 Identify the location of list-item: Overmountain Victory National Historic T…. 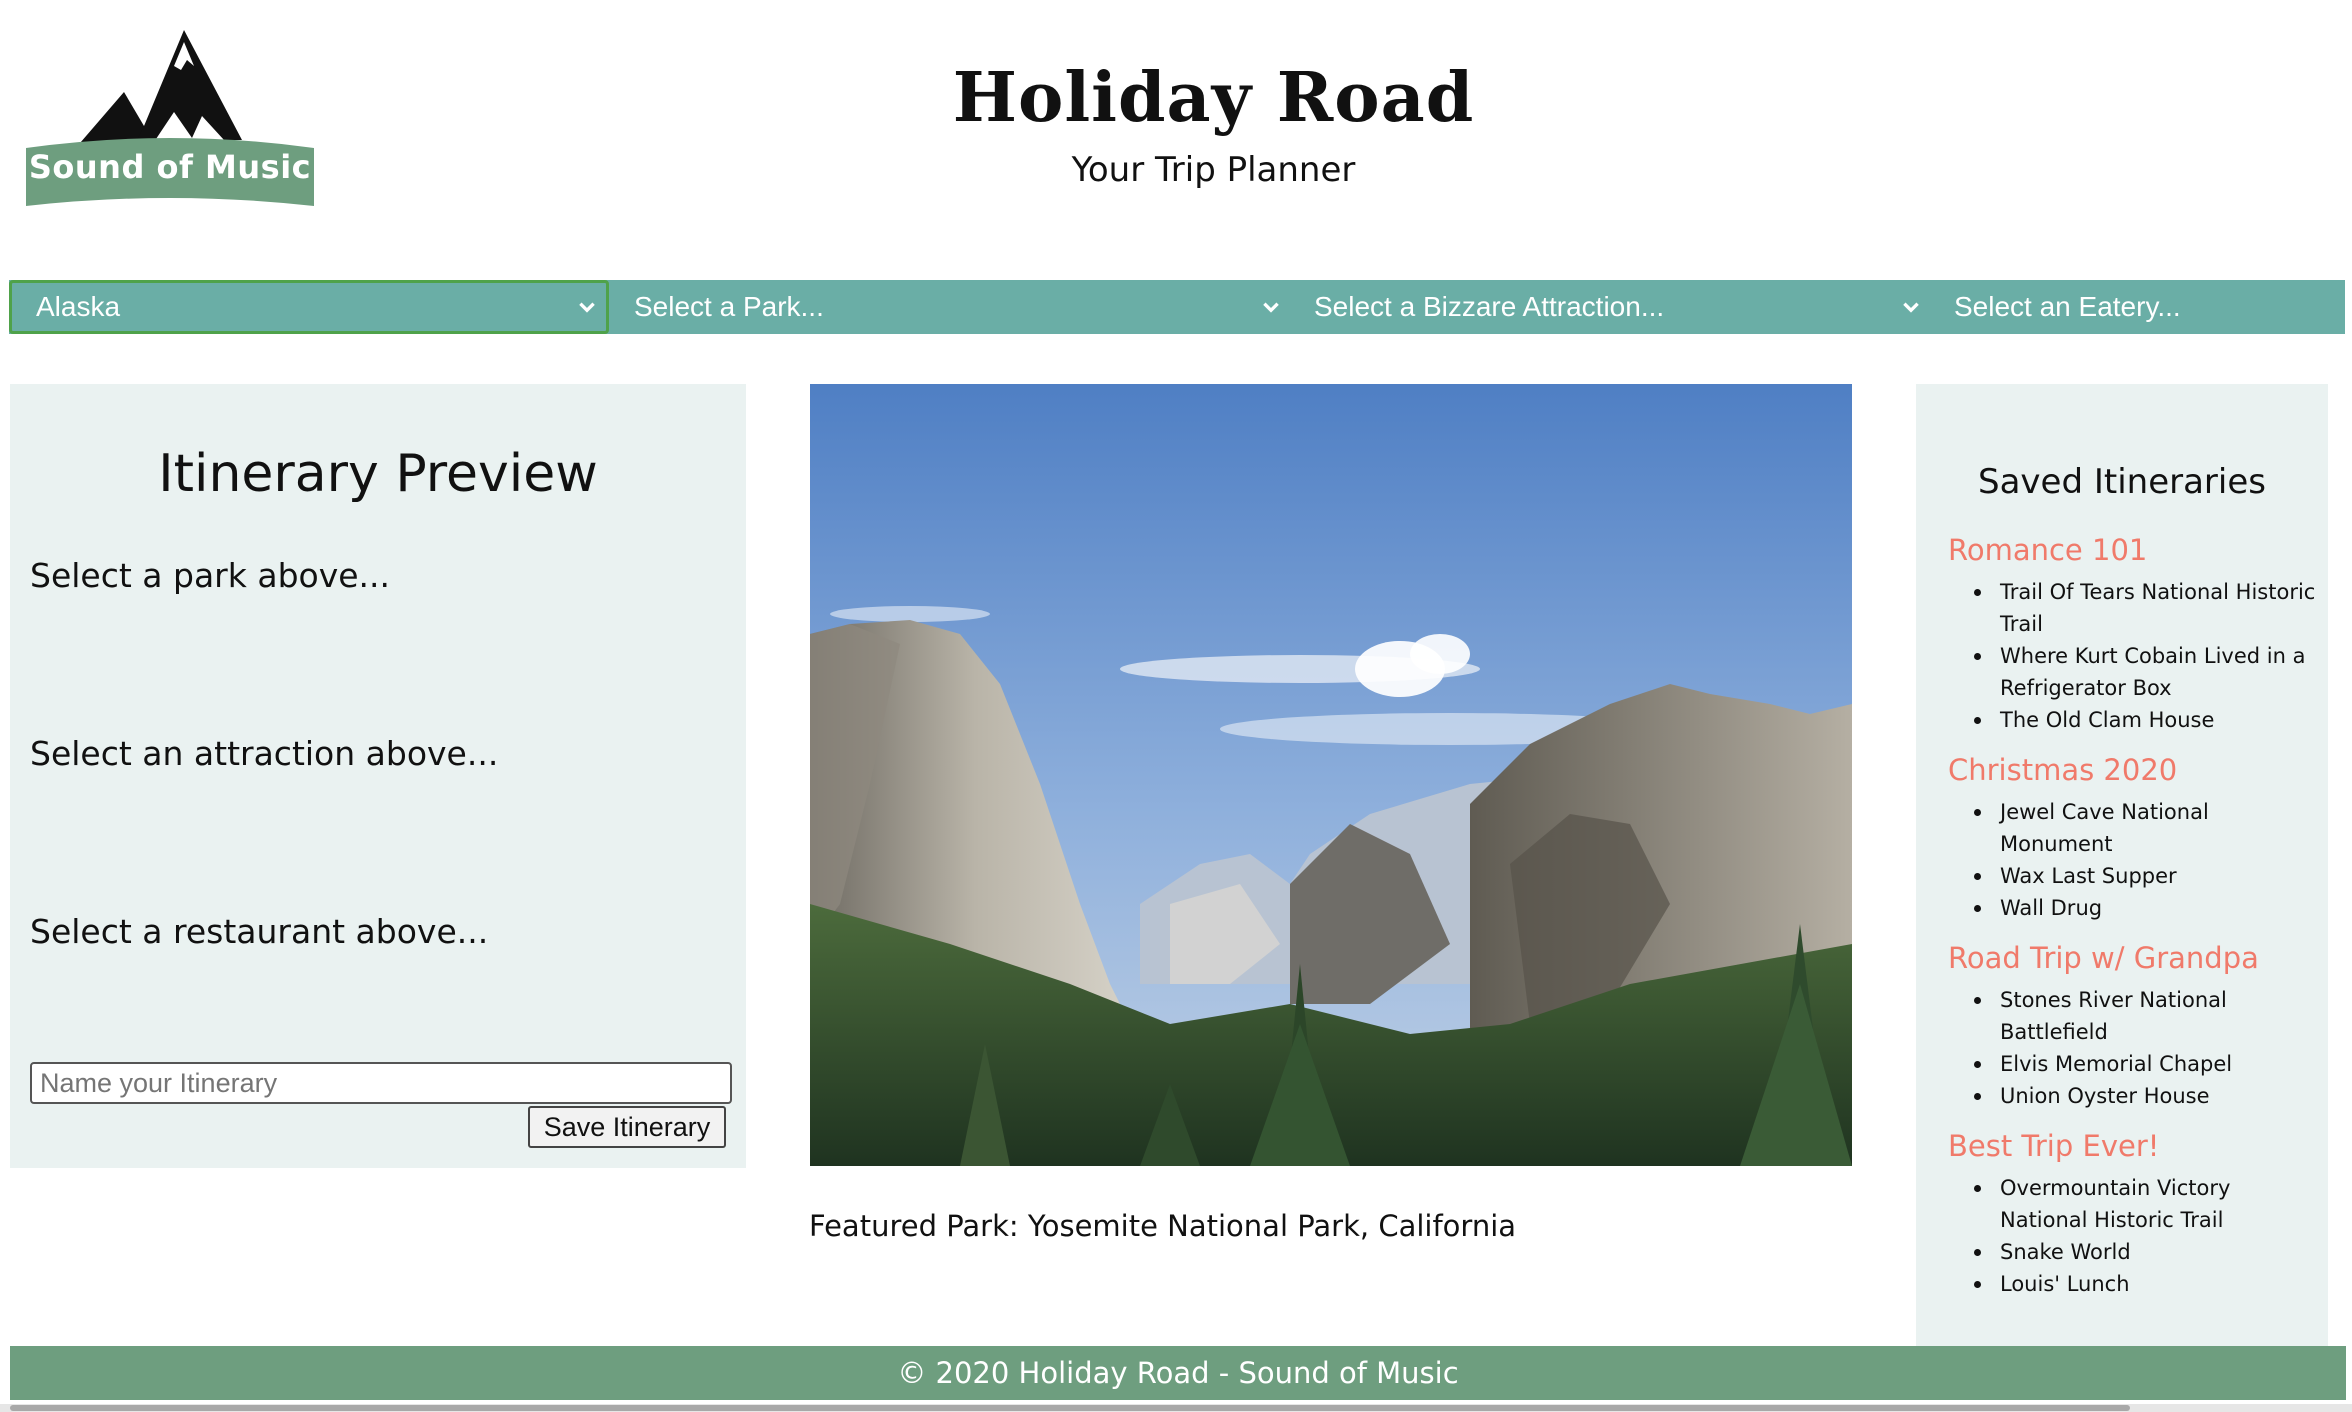
(2146, 1204).